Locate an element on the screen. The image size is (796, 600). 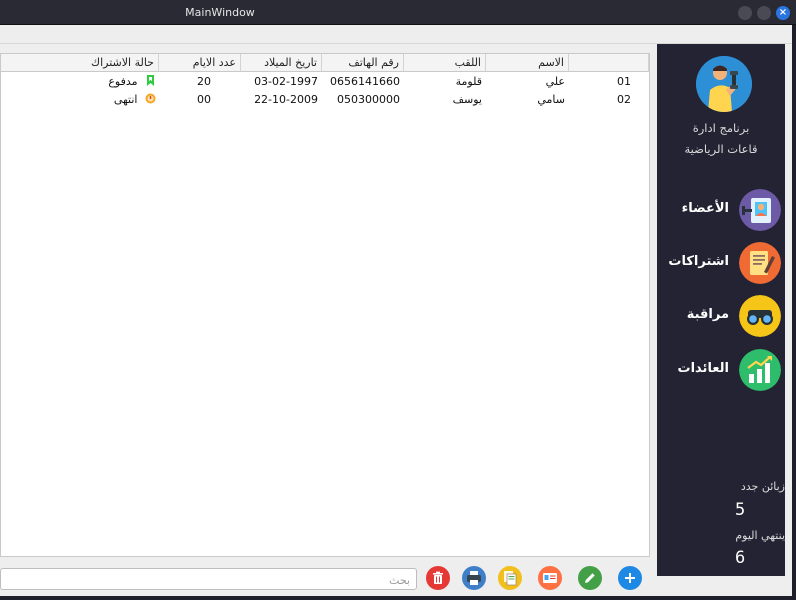
row-id: 01 is located at coordinates (624, 81).